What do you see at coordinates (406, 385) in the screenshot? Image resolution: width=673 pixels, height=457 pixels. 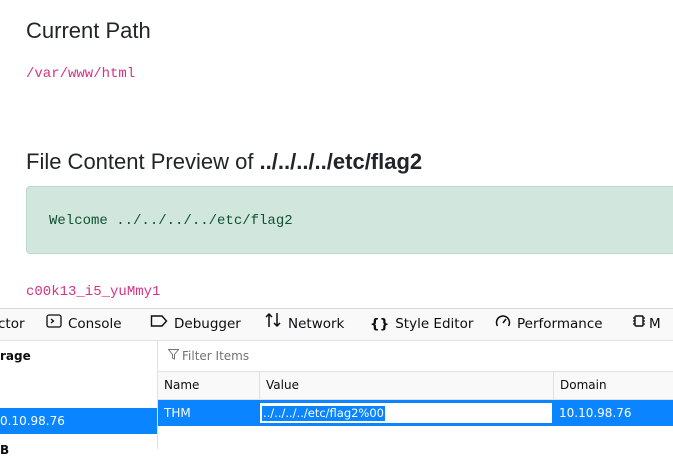 I see `column-value-header: Value` at bounding box center [406, 385].